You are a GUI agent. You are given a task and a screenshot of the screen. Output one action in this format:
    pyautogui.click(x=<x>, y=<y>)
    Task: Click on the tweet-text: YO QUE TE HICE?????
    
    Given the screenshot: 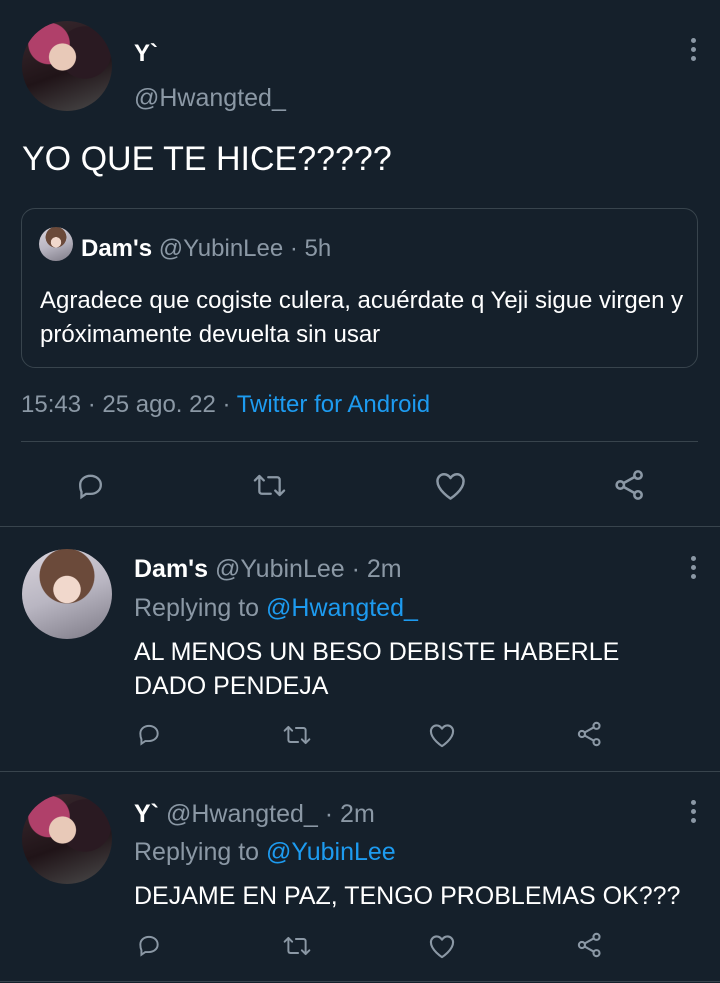 What is the action you would take?
    pyautogui.click(x=207, y=159)
    